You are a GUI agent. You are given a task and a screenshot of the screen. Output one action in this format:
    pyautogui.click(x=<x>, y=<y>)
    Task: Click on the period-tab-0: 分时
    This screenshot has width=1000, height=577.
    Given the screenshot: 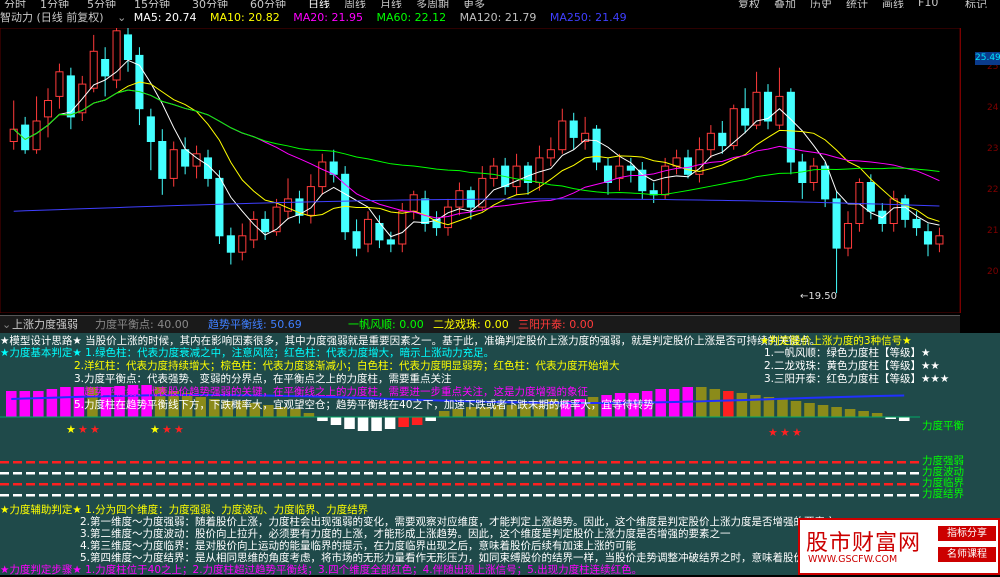 What is the action you would take?
    pyautogui.click(x=15, y=4)
    